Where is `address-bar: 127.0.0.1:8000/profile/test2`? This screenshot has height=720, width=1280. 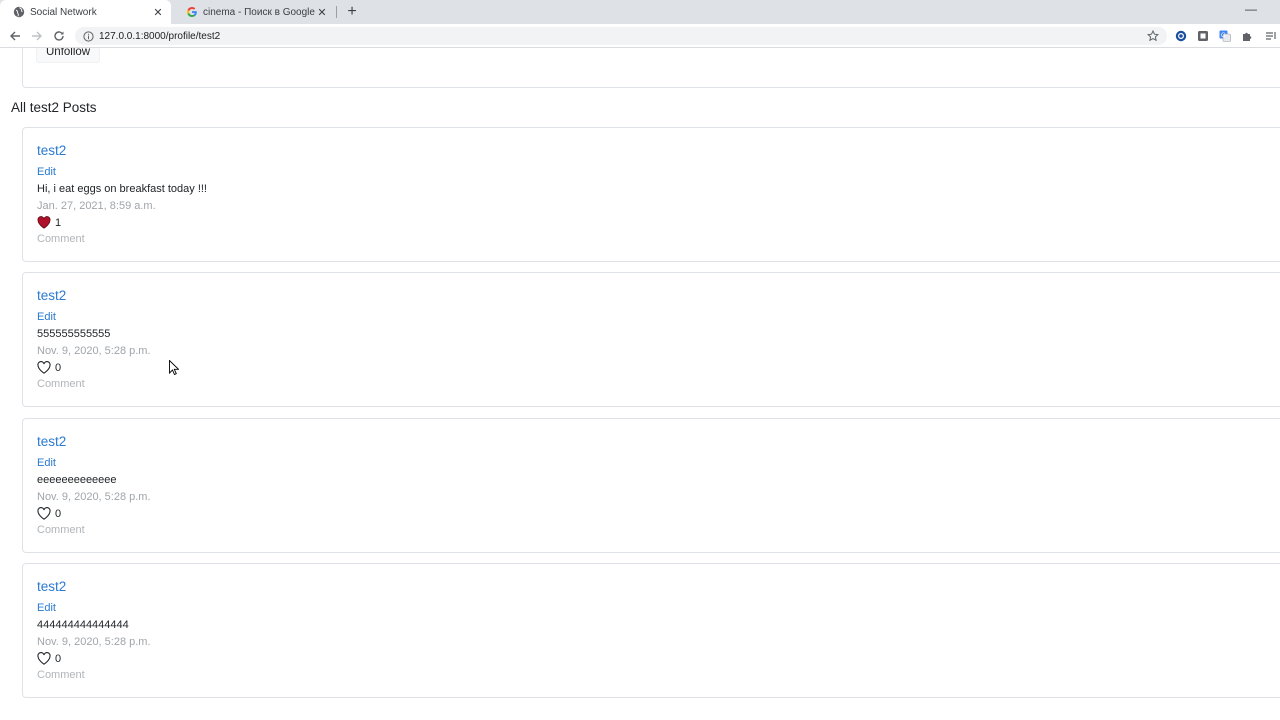
address-bar: 127.0.0.1:8000/profile/test2 is located at coordinates (621, 36).